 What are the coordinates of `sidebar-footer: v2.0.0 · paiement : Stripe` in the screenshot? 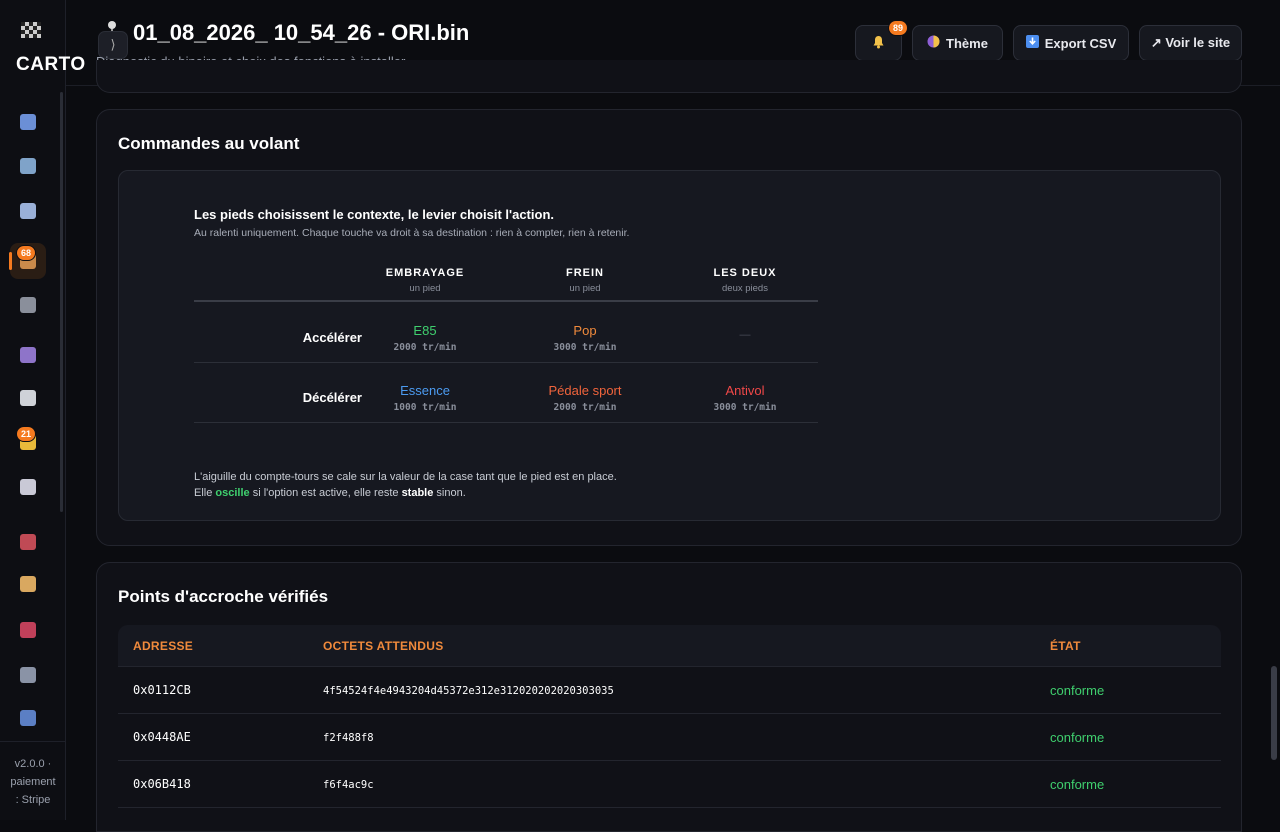 It's located at (33, 780).